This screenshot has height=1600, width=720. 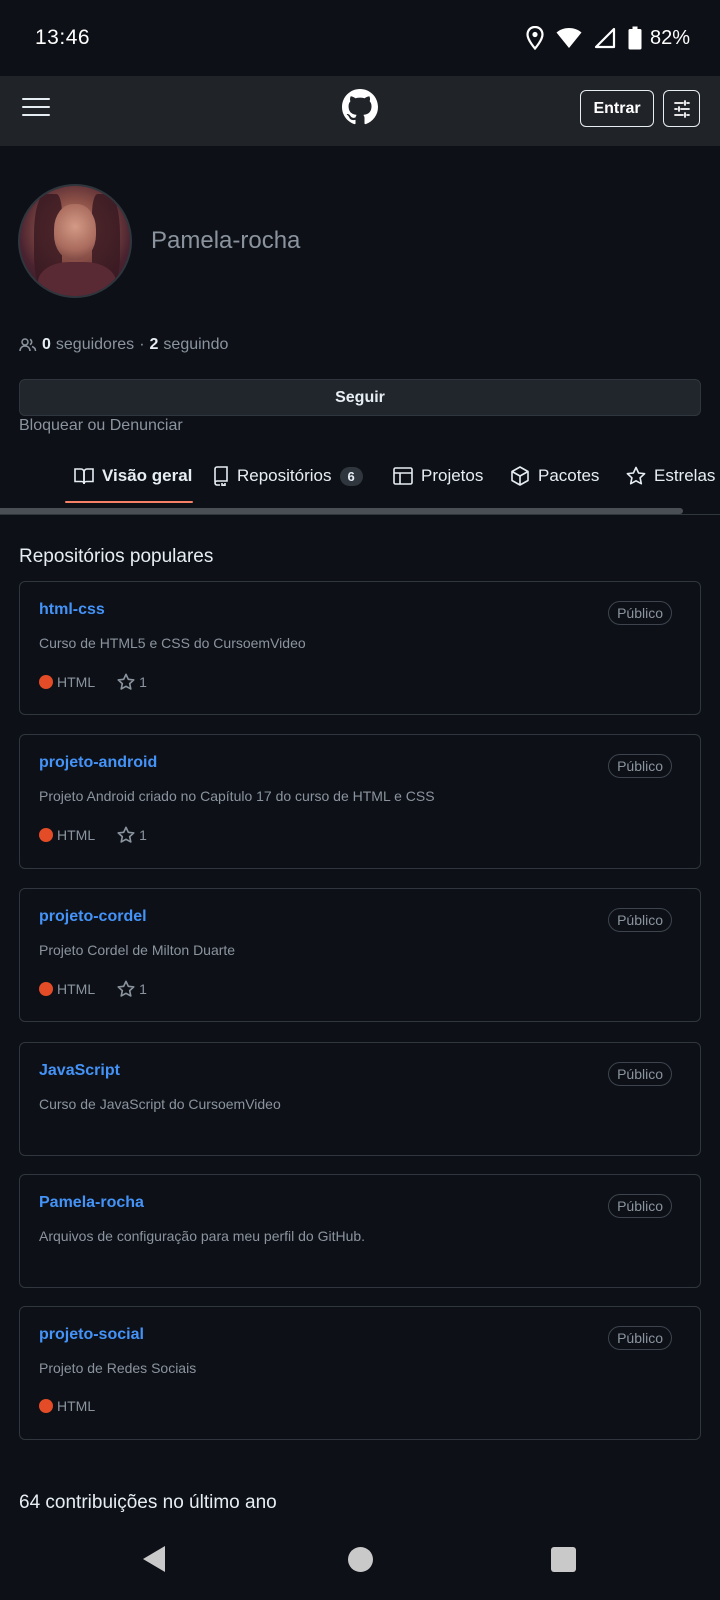 I want to click on recents-icon, so click(x=563, y=1559).